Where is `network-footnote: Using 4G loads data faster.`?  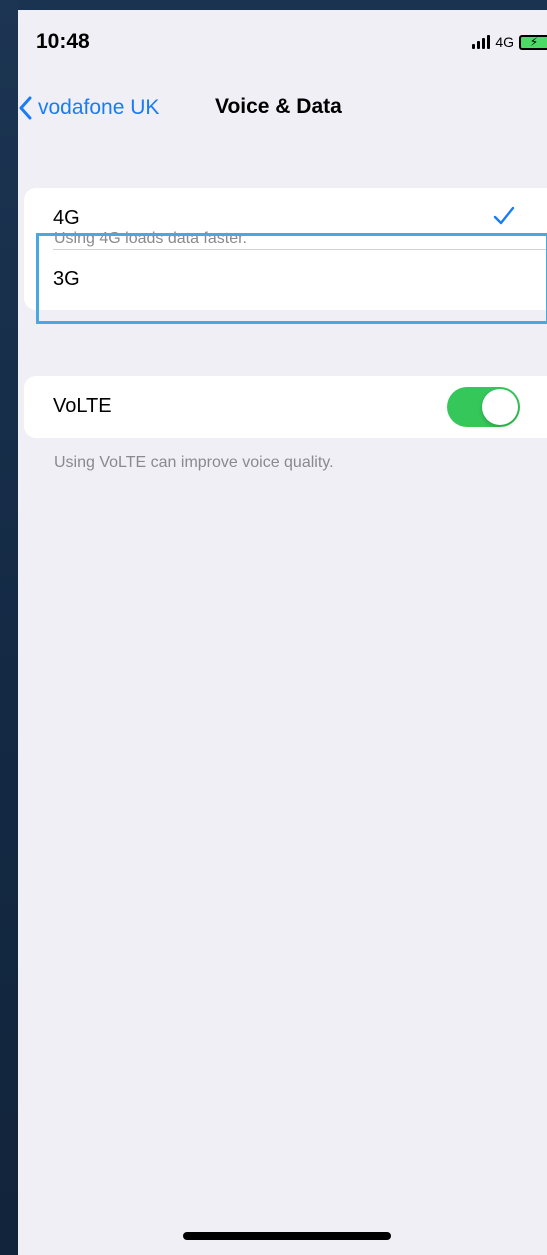
network-footnote: Using 4G loads data faster. is located at coordinates (150, 238).